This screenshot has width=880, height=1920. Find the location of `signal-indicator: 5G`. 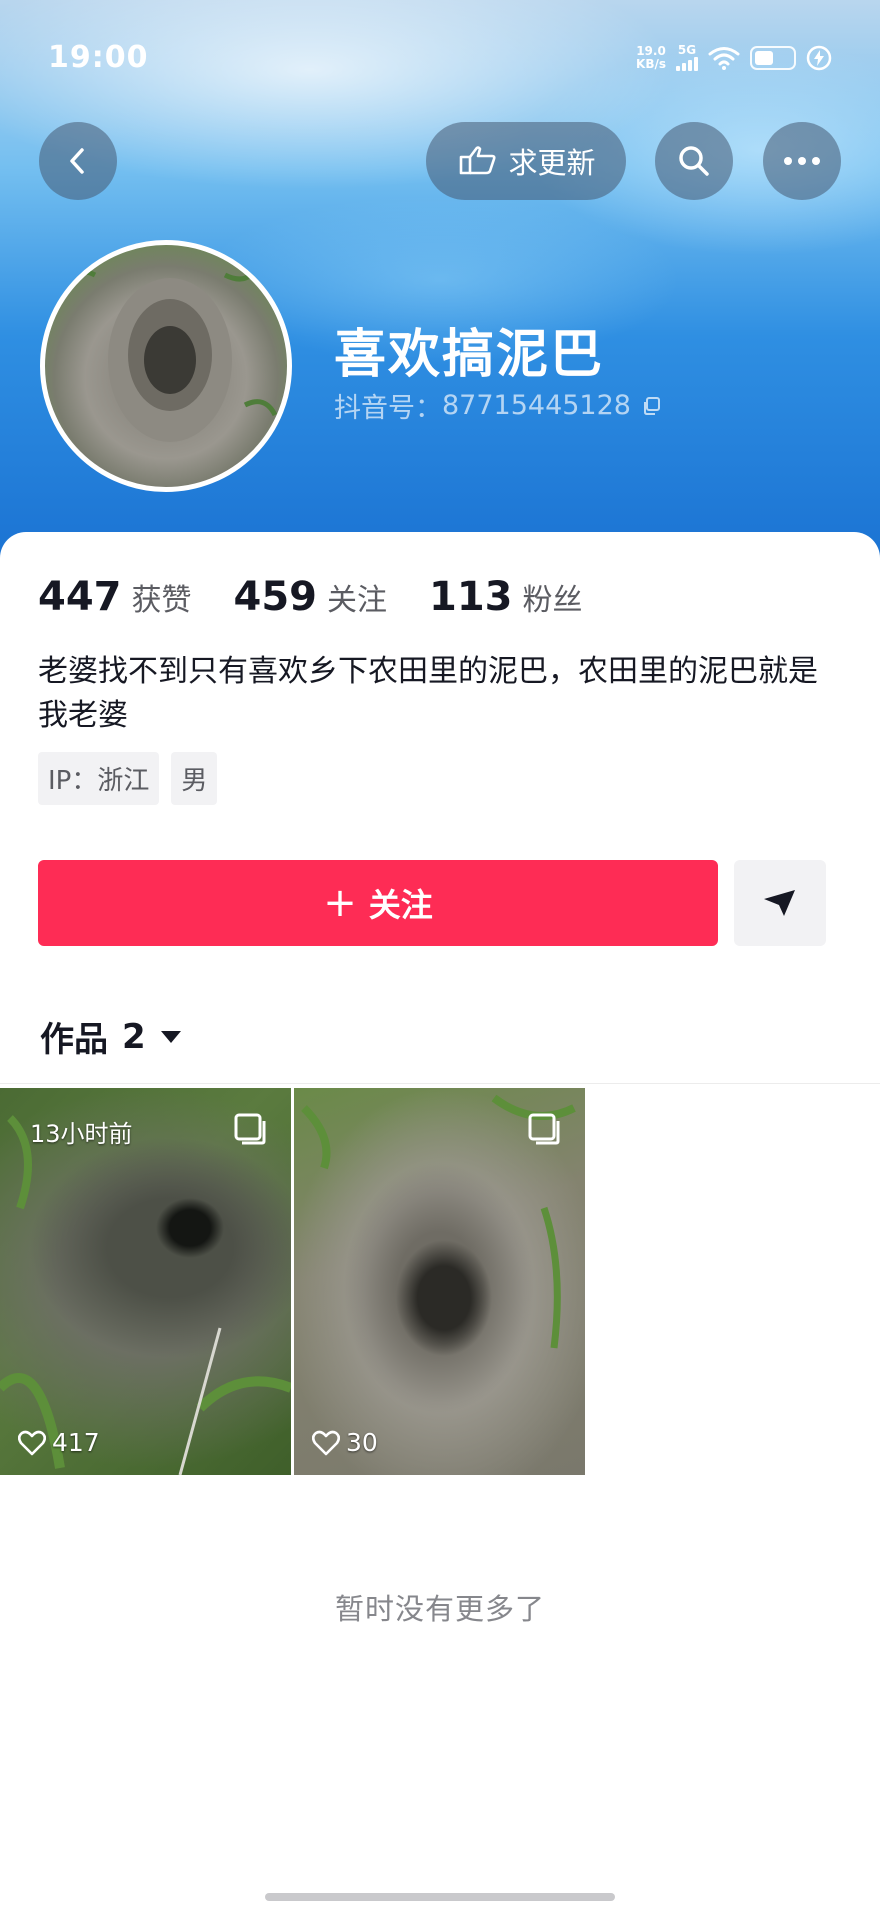

signal-indicator: 5G is located at coordinates (687, 57).